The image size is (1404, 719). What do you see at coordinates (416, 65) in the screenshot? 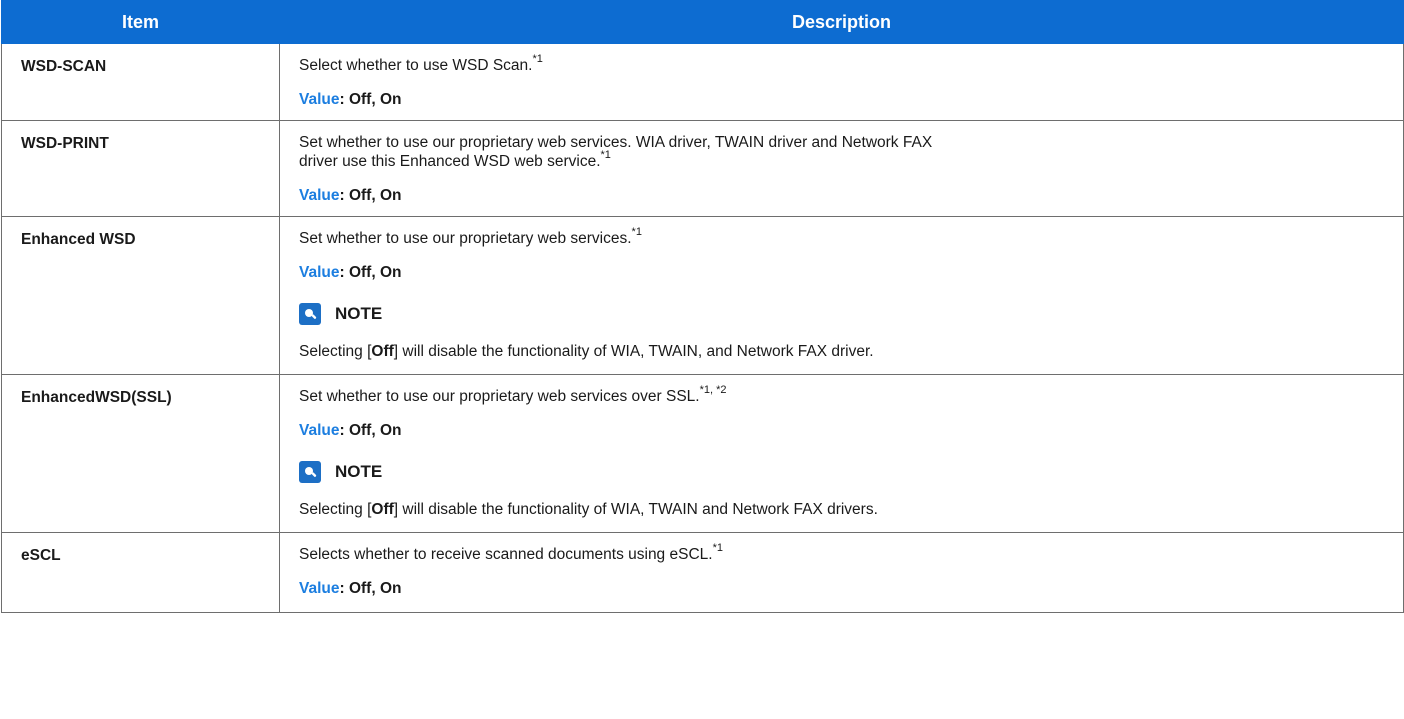
I see `description-text: Select whether to use WSD Scan.` at bounding box center [416, 65].